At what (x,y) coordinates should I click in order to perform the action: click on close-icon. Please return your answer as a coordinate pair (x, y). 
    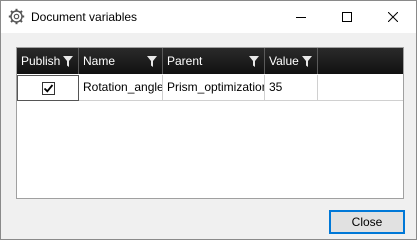
    Looking at the image, I should click on (393, 17).